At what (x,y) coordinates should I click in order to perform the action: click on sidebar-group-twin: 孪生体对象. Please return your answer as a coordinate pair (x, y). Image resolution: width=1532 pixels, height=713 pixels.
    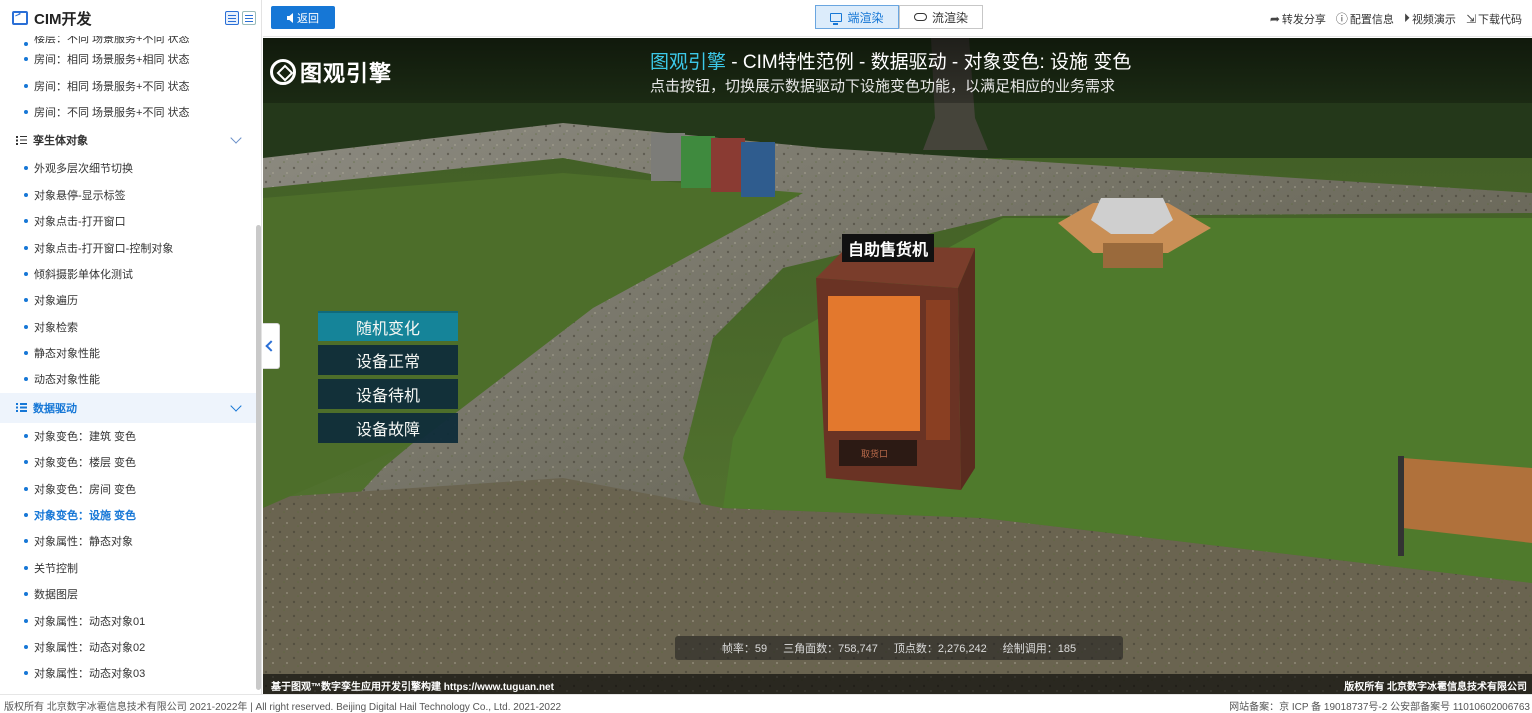
    Looking at the image, I should click on (129, 140).